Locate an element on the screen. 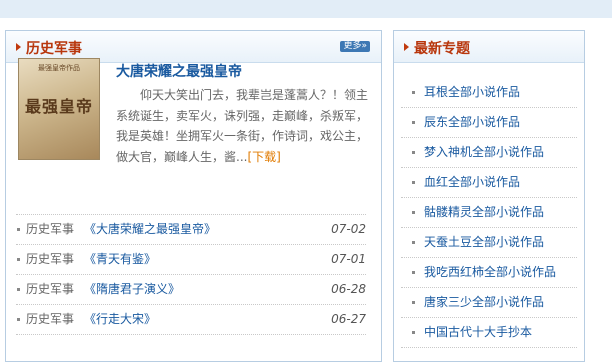  date-label: 07-02 is located at coordinates (348, 229).